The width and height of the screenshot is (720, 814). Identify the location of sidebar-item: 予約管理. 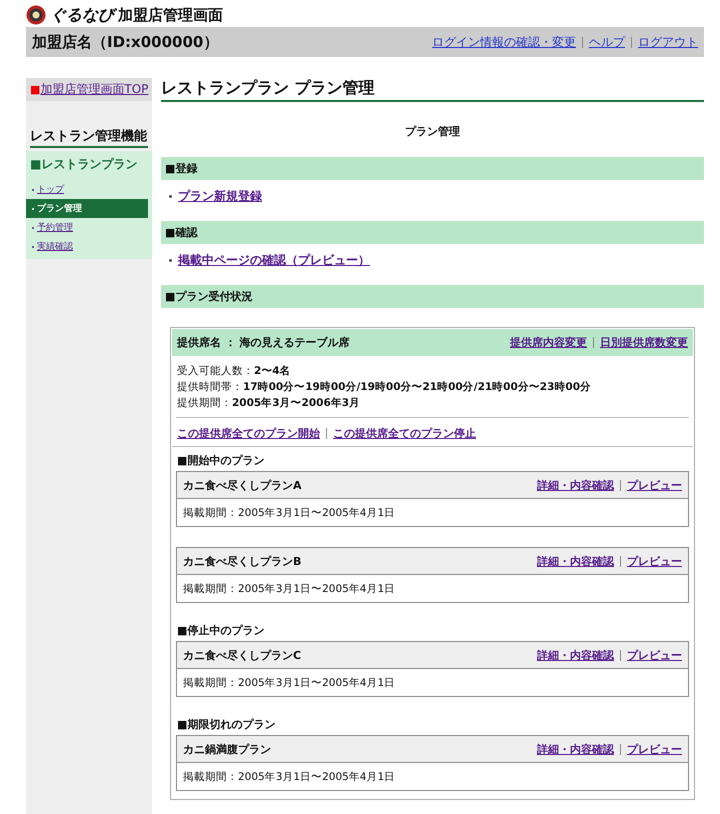
(87, 227).